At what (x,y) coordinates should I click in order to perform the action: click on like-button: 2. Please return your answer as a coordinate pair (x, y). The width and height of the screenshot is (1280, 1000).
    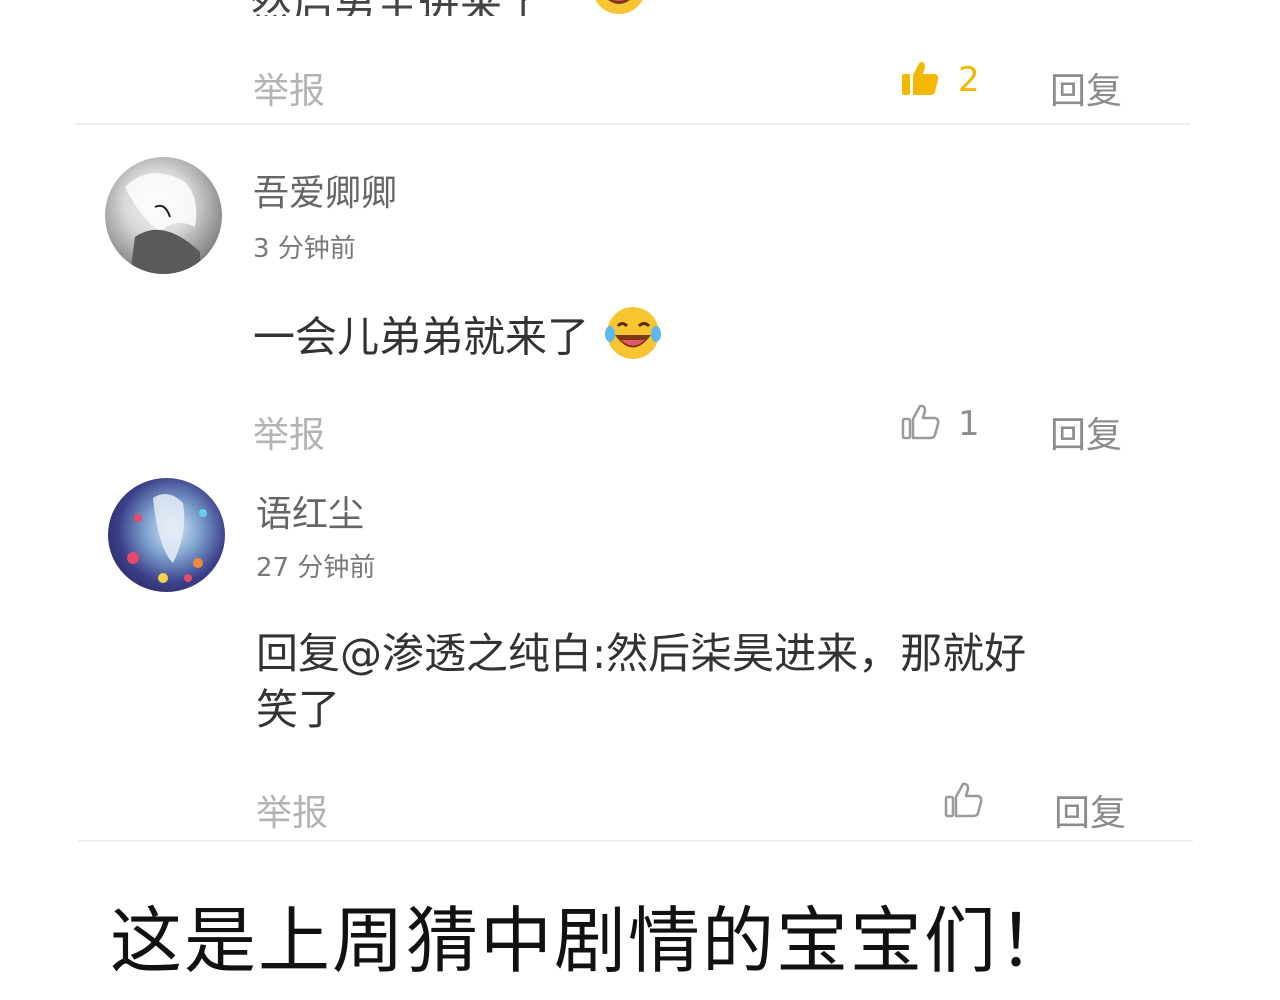
    Looking at the image, I should click on (940, 80).